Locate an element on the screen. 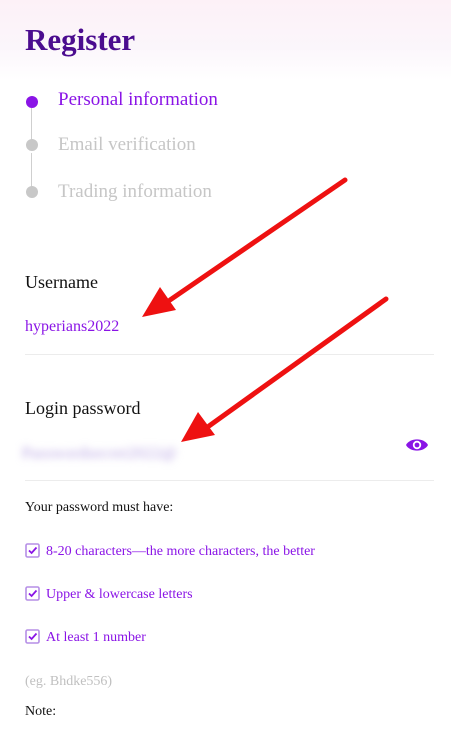 This screenshot has height=731, width=451. arrow-to-password is located at coordinates (285, 369).